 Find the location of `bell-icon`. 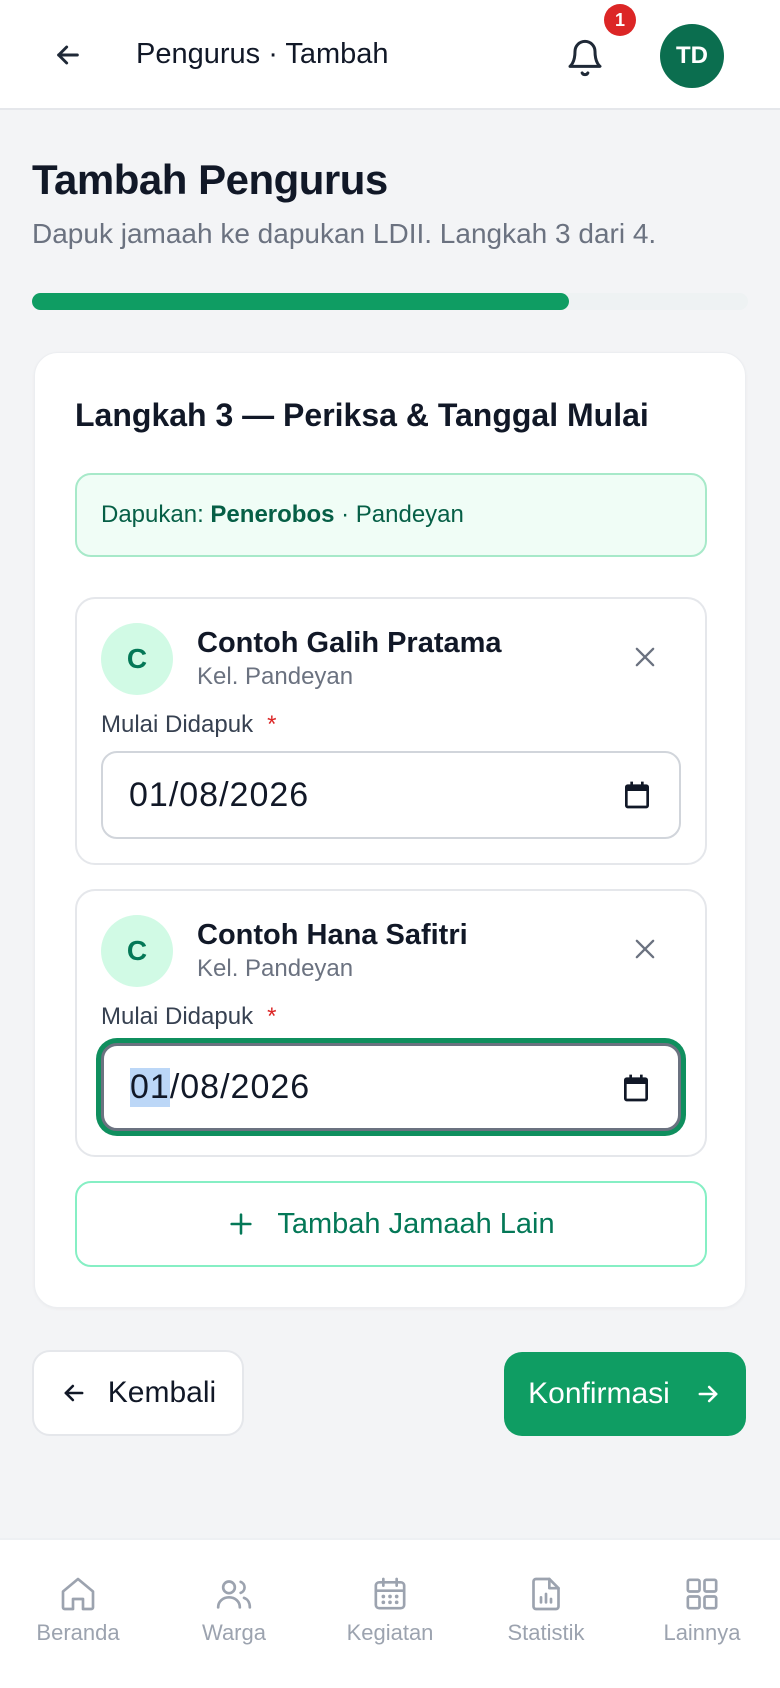

bell-icon is located at coordinates (585, 58).